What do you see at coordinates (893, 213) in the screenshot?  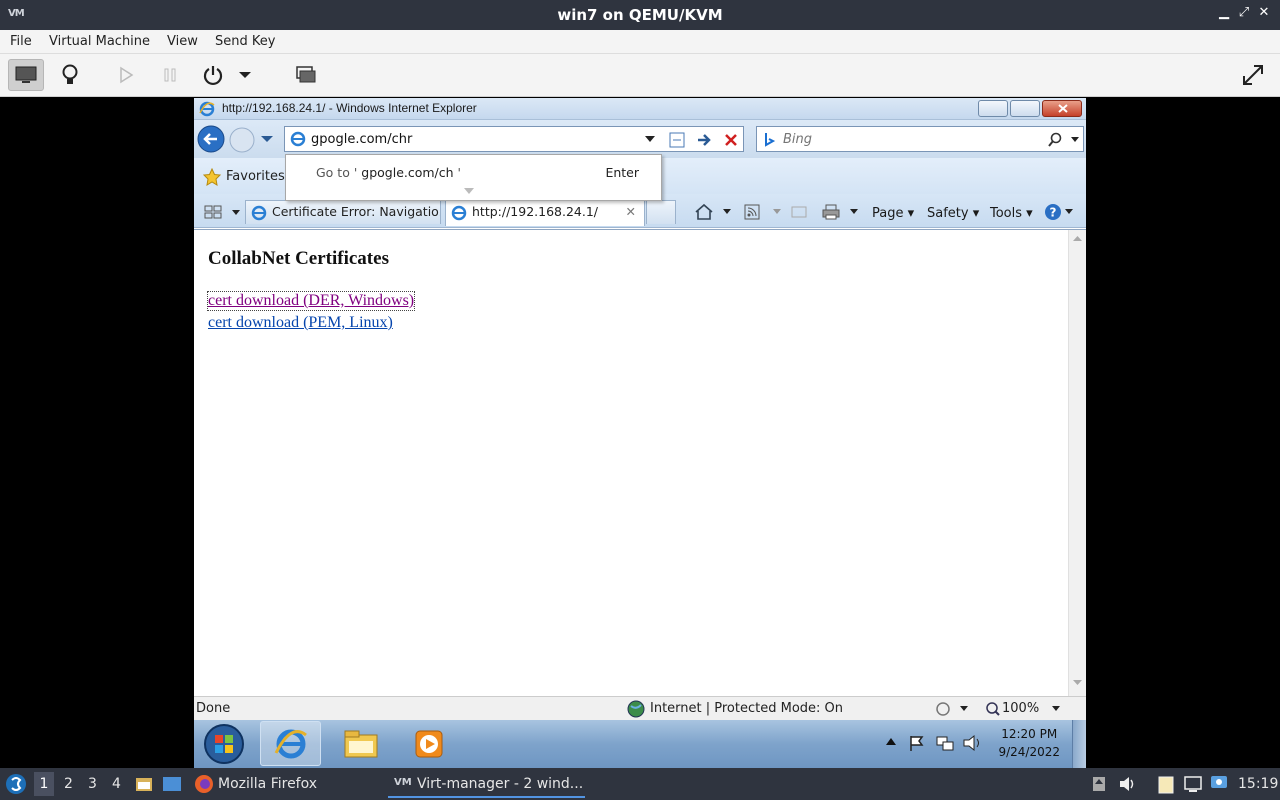 I see `page-menu: Page ▾` at bounding box center [893, 213].